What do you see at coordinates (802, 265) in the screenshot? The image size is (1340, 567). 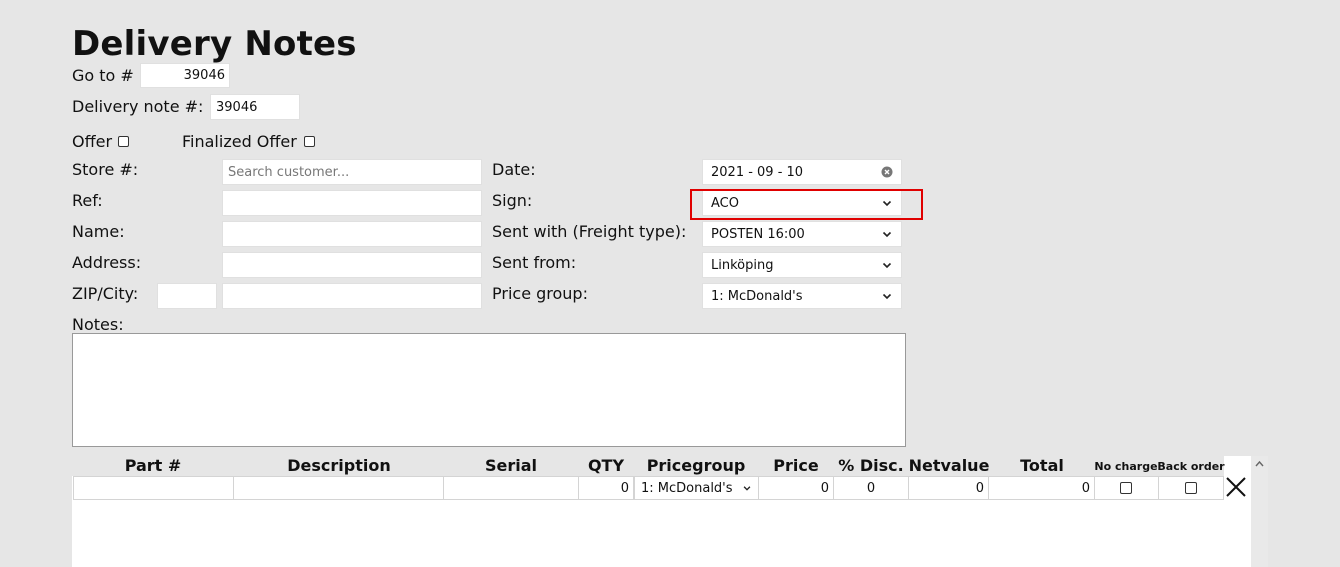 I see `sent-from-select: Linköping` at bounding box center [802, 265].